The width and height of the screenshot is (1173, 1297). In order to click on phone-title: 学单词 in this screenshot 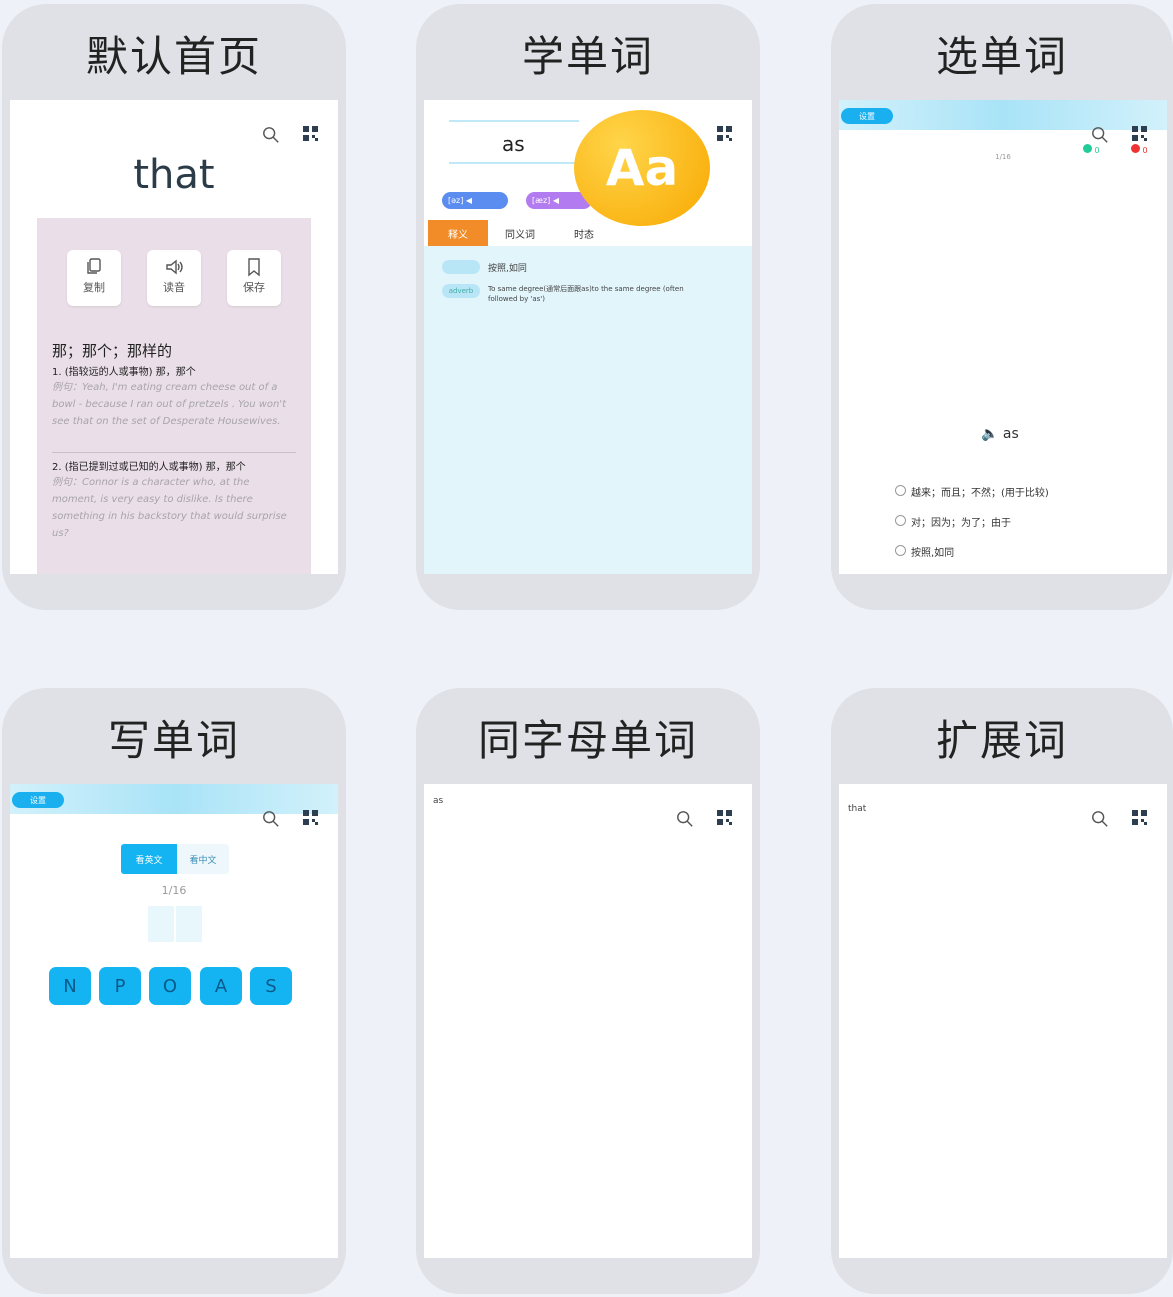, I will do `click(587, 56)`.